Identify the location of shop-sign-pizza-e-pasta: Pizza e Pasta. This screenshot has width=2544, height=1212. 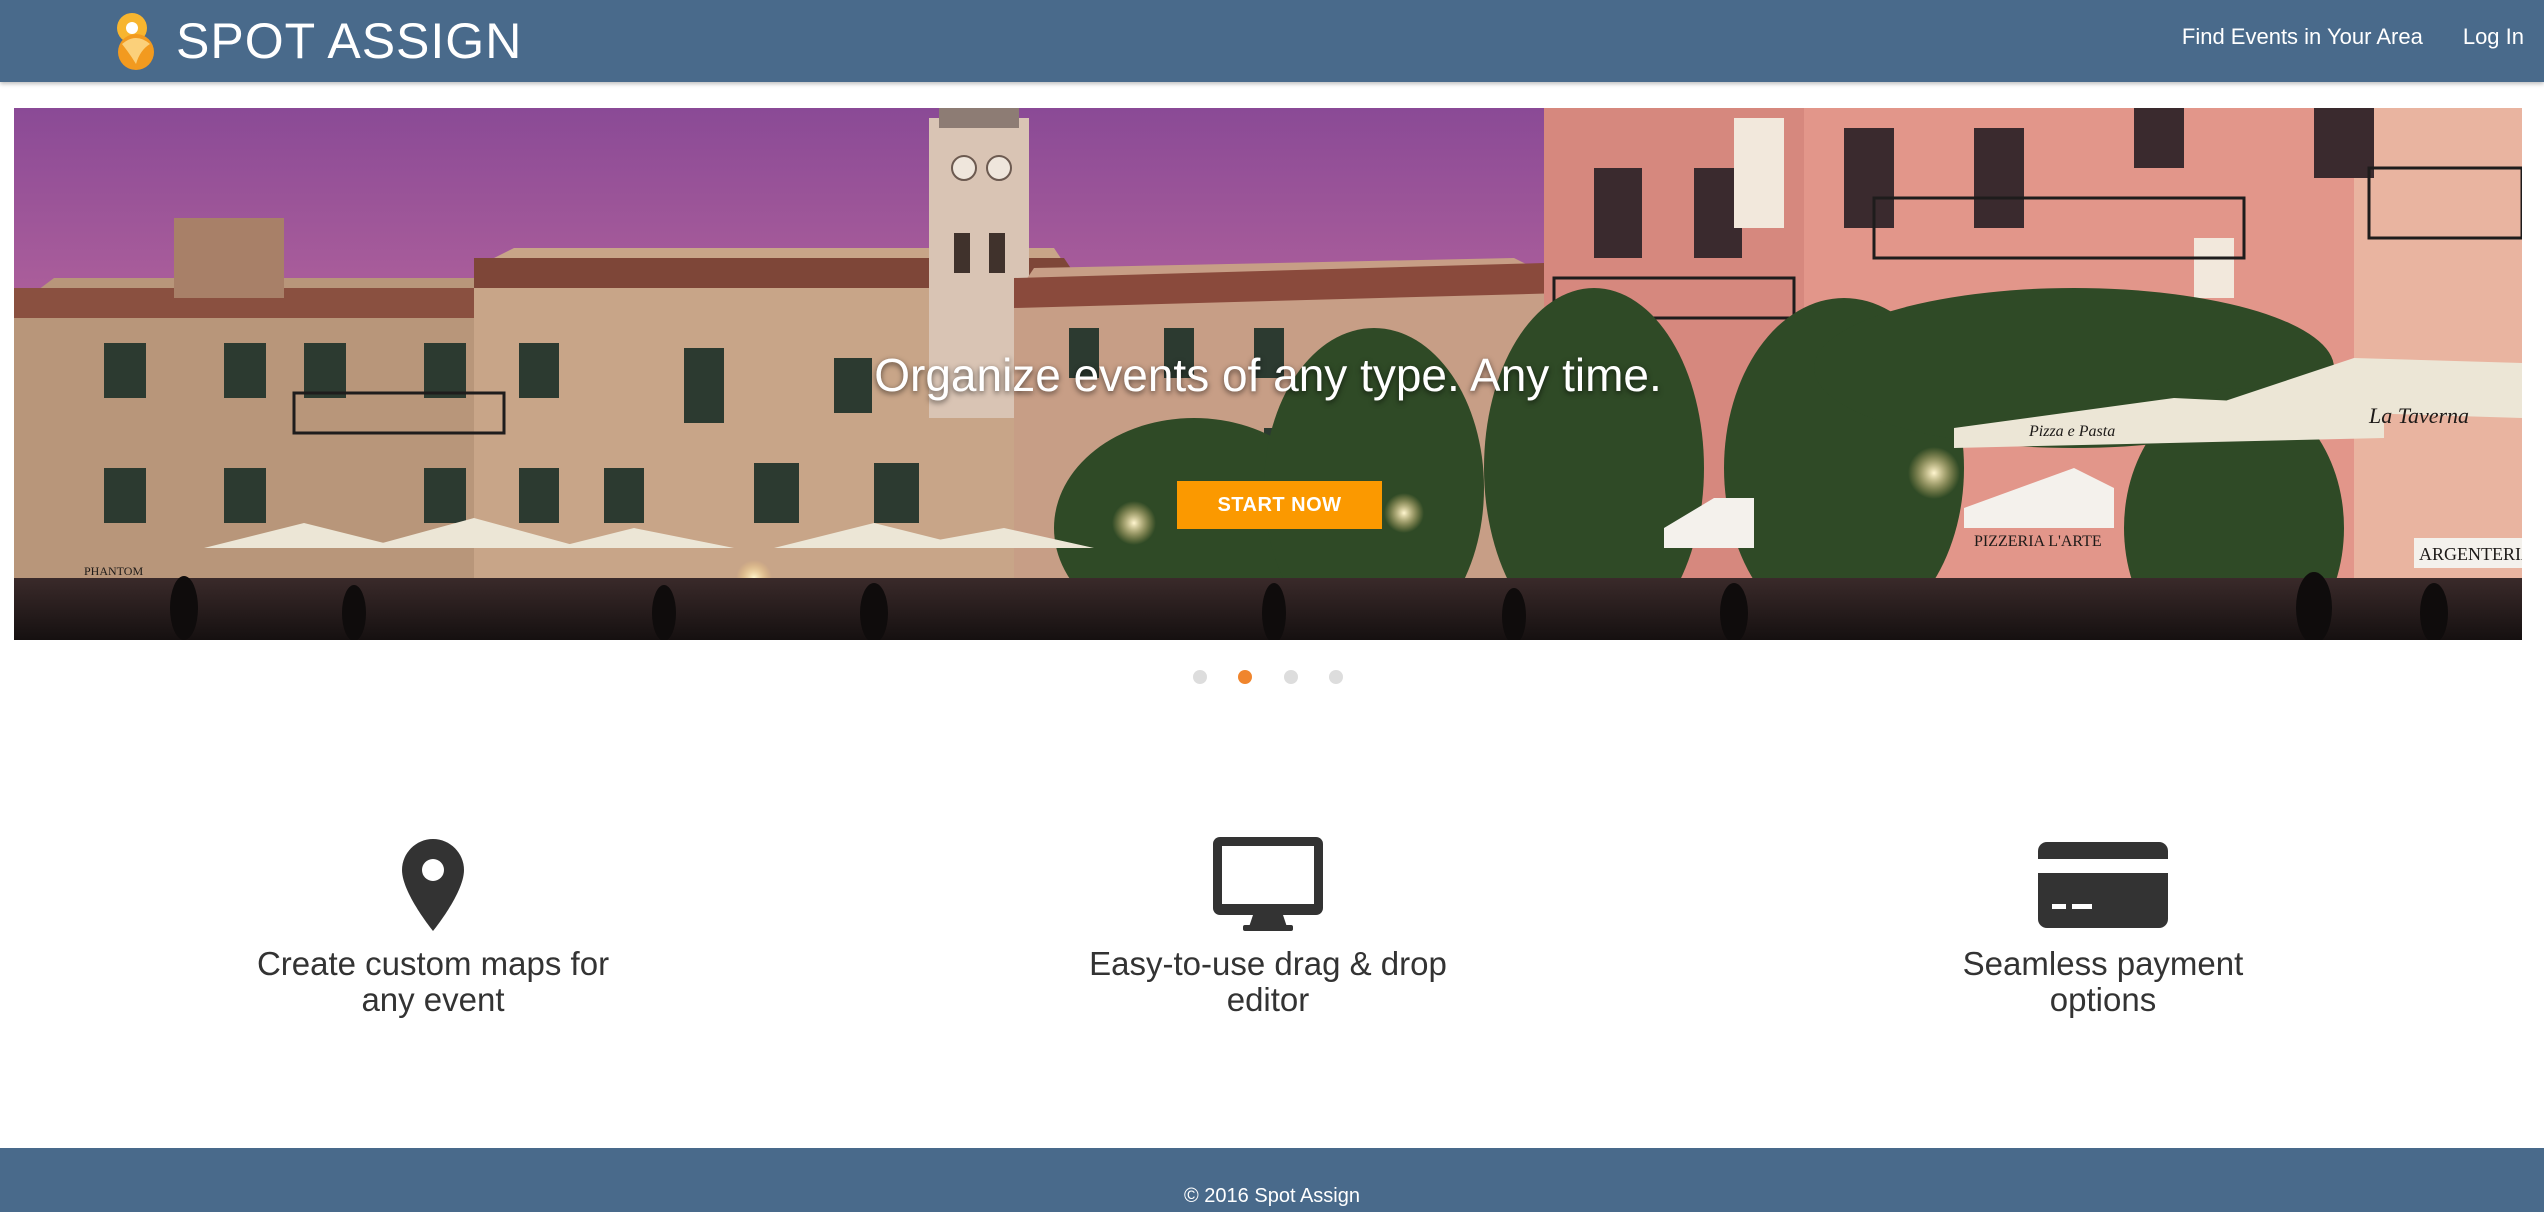
(2071, 431).